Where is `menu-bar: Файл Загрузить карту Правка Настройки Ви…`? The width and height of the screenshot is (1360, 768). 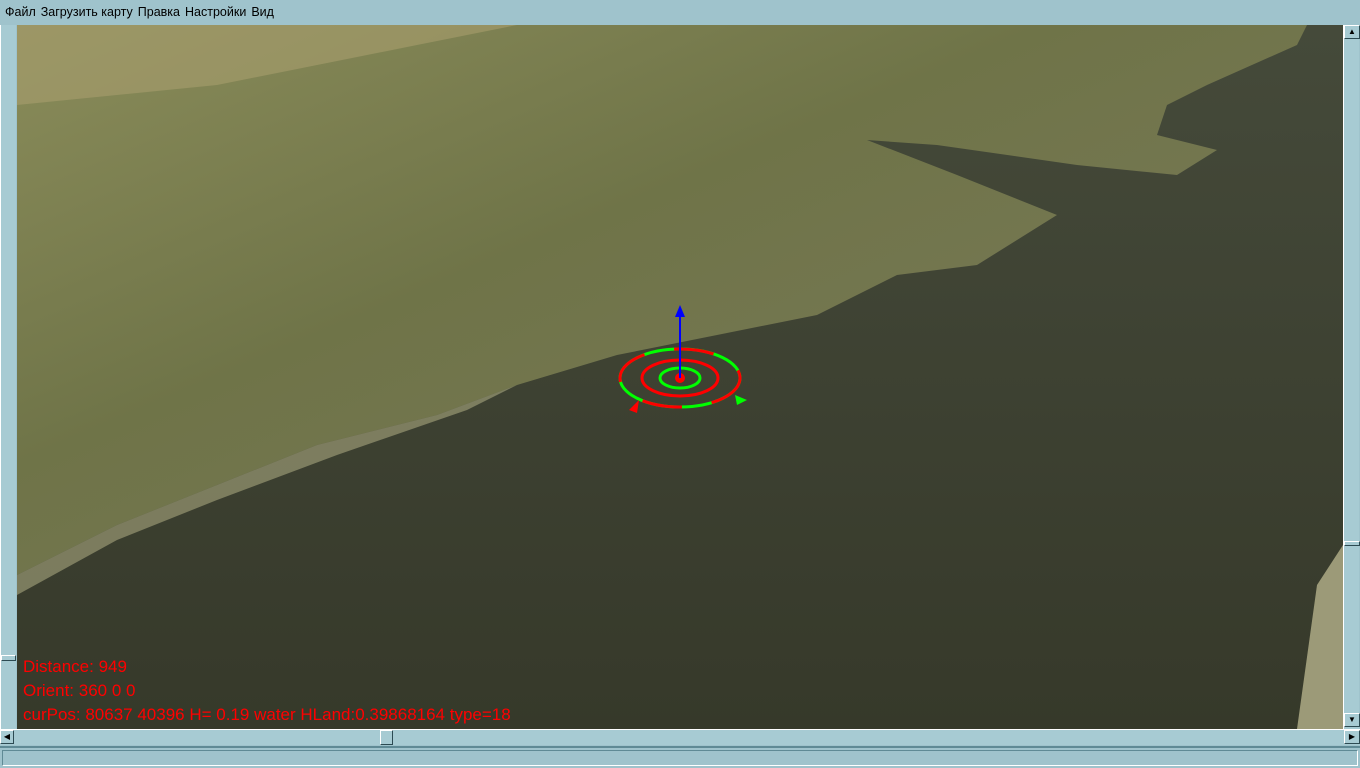
menu-bar: Файл Загрузить карту Правка Настройки Ви… is located at coordinates (680, 12).